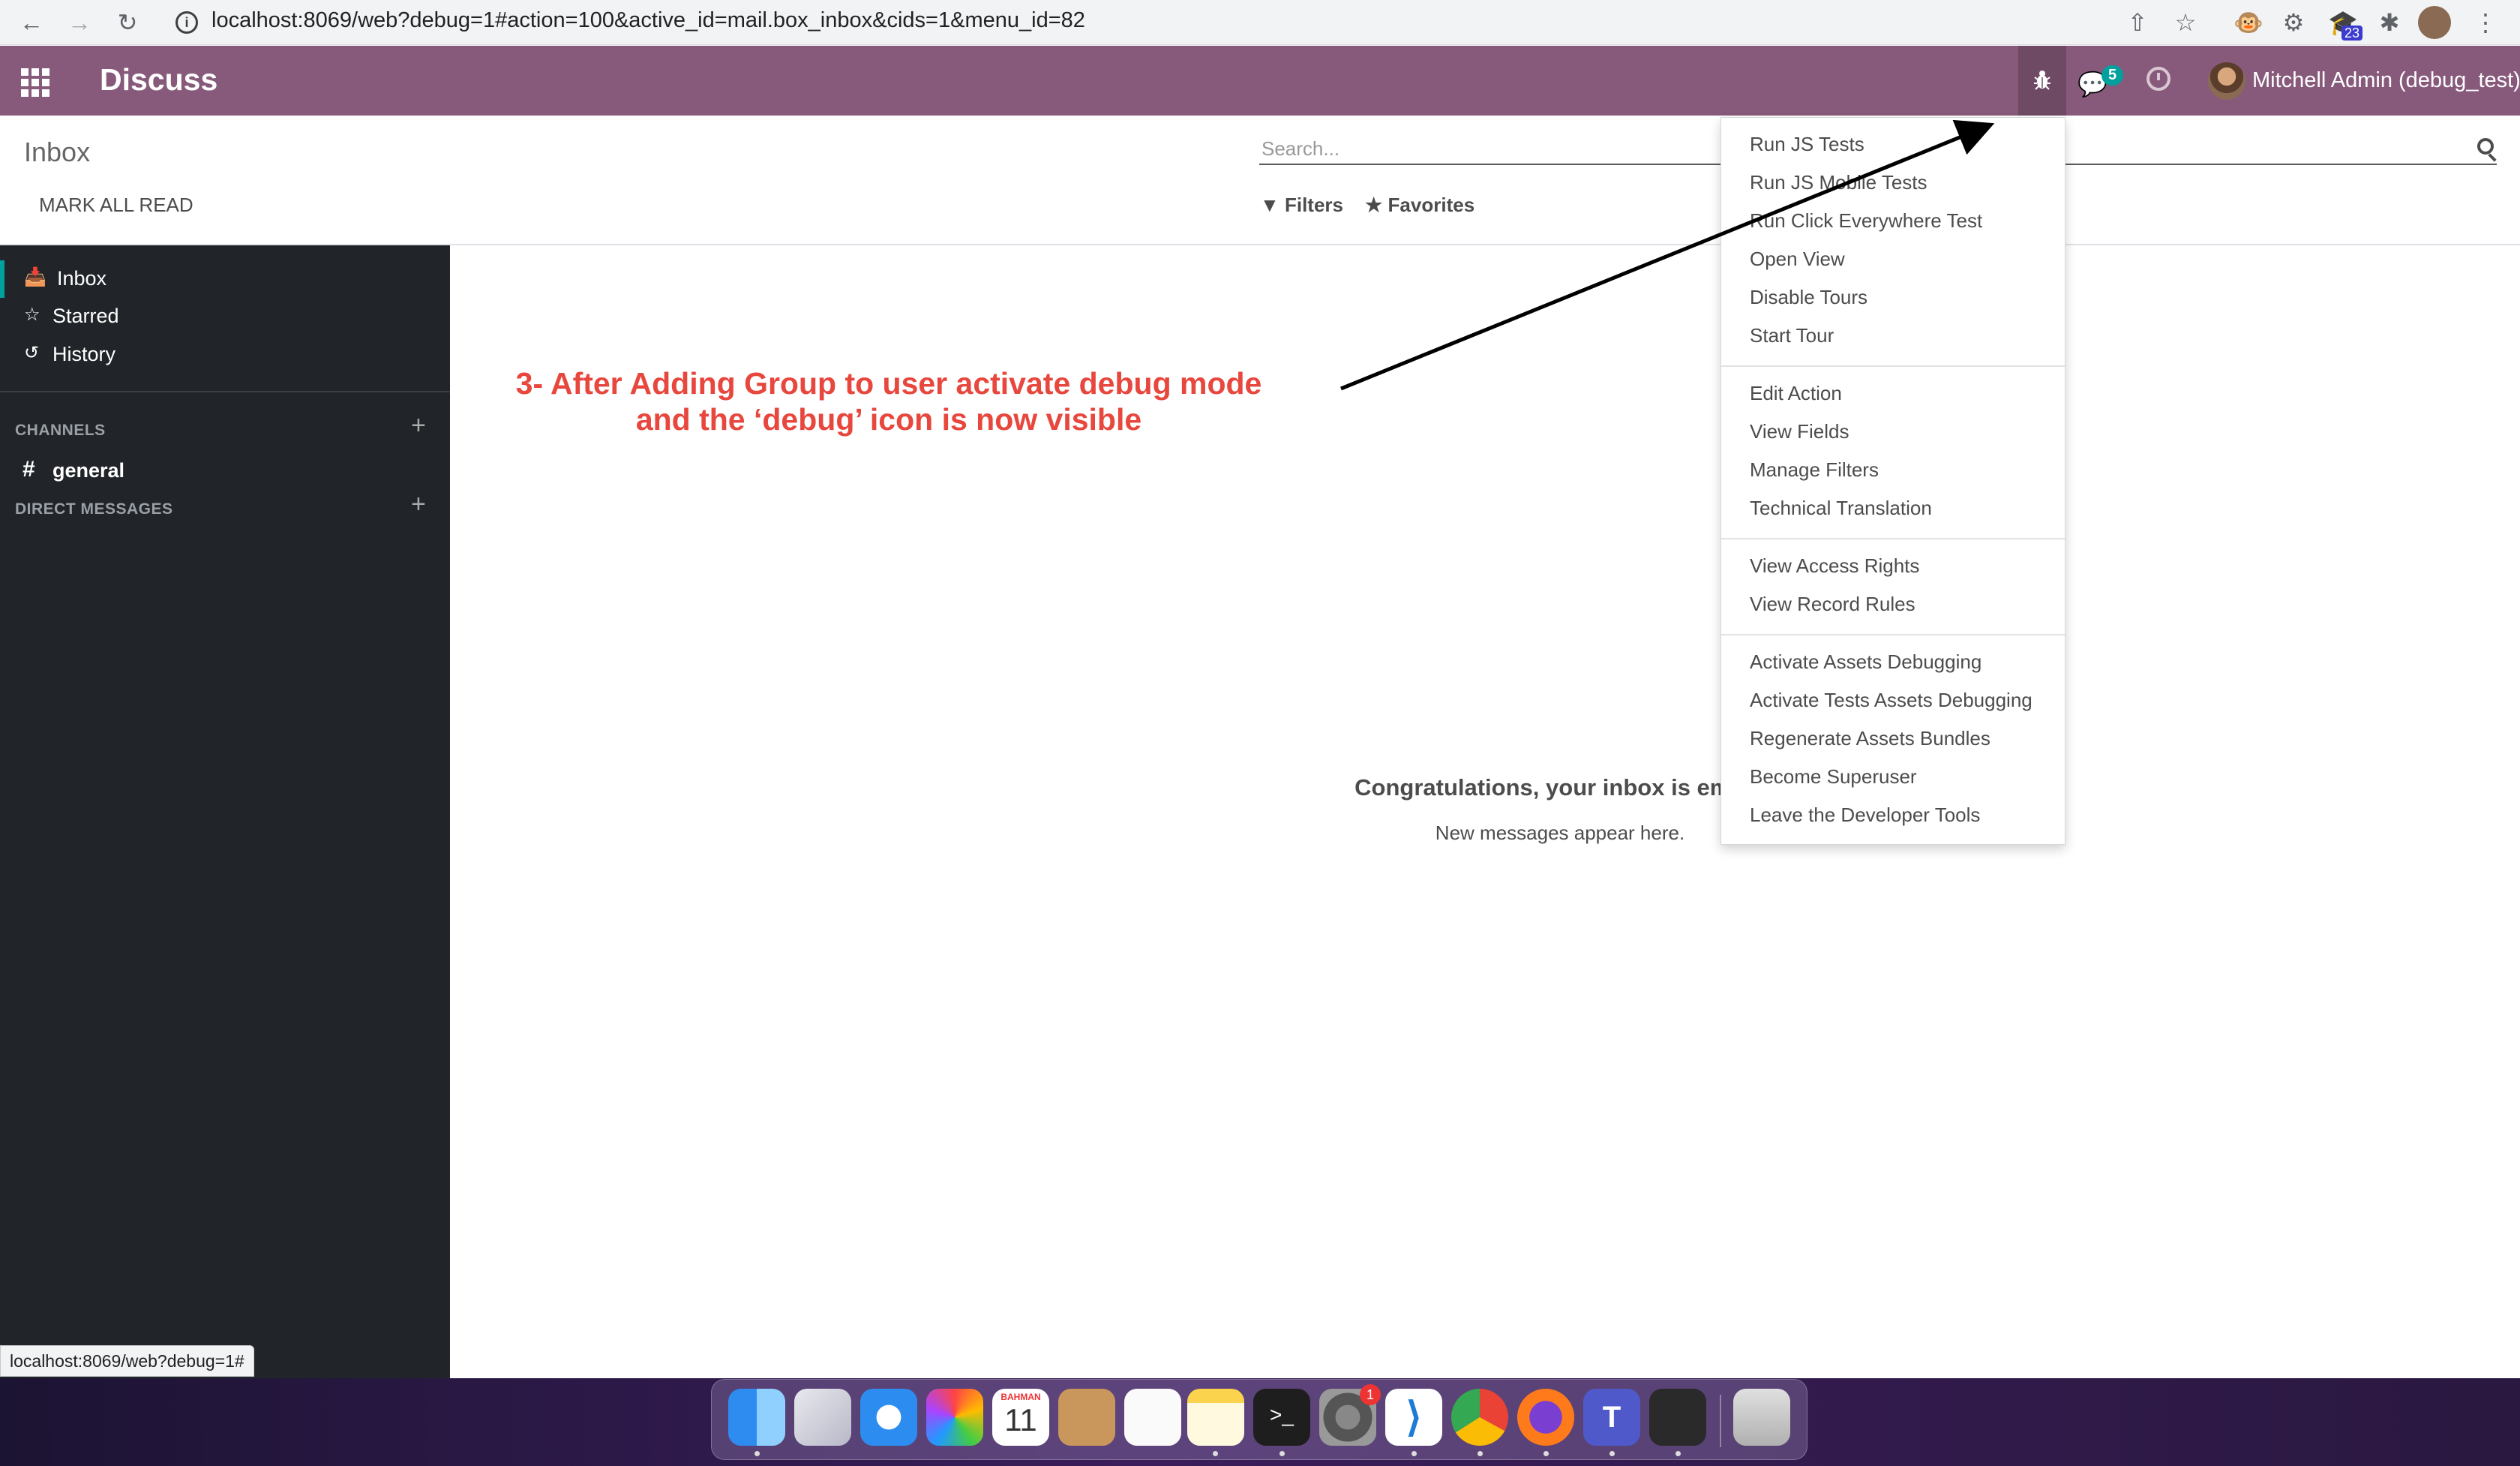  Describe the element at coordinates (60, 431) in the screenshot. I see `channels-header: CHANNELS` at that location.